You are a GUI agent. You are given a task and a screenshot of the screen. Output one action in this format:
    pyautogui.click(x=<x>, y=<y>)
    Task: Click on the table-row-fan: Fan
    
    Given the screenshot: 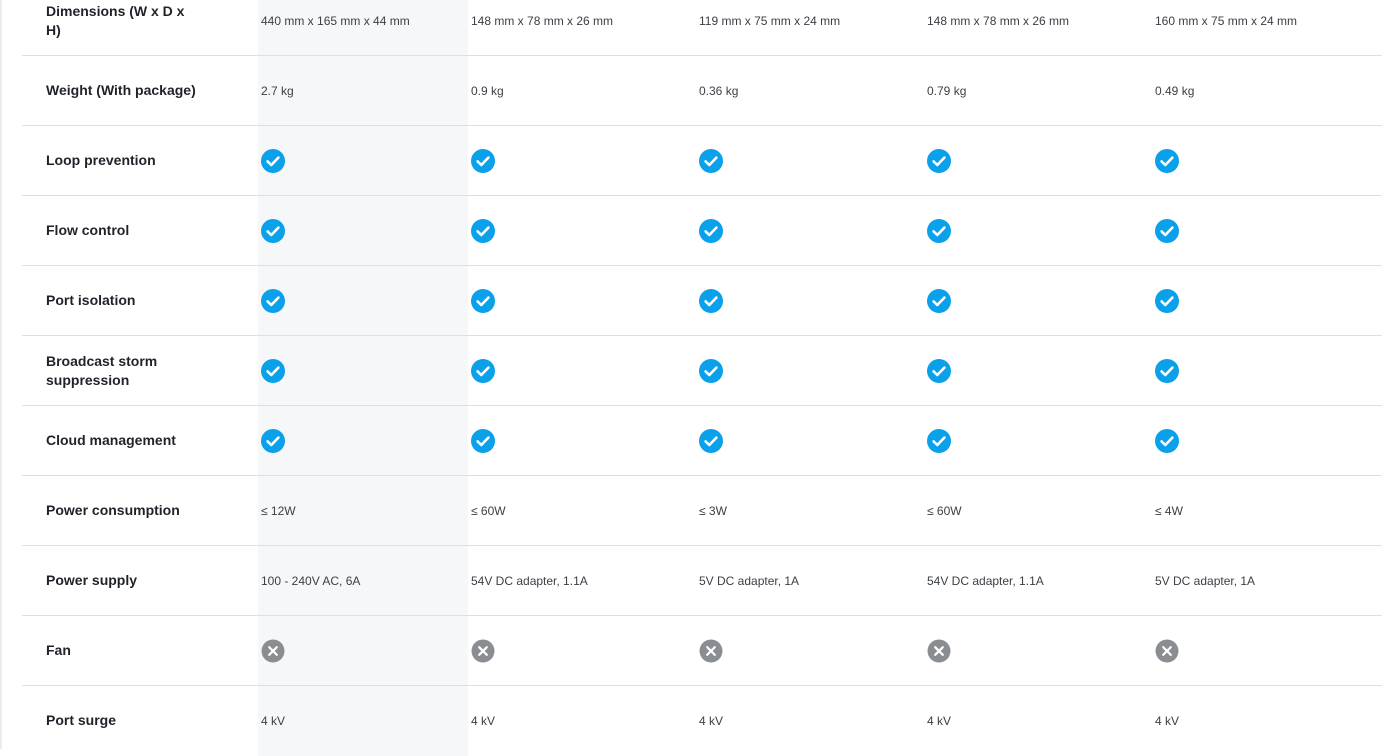 What is the action you would take?
    pyautogui.click(x=702, y=651)
    